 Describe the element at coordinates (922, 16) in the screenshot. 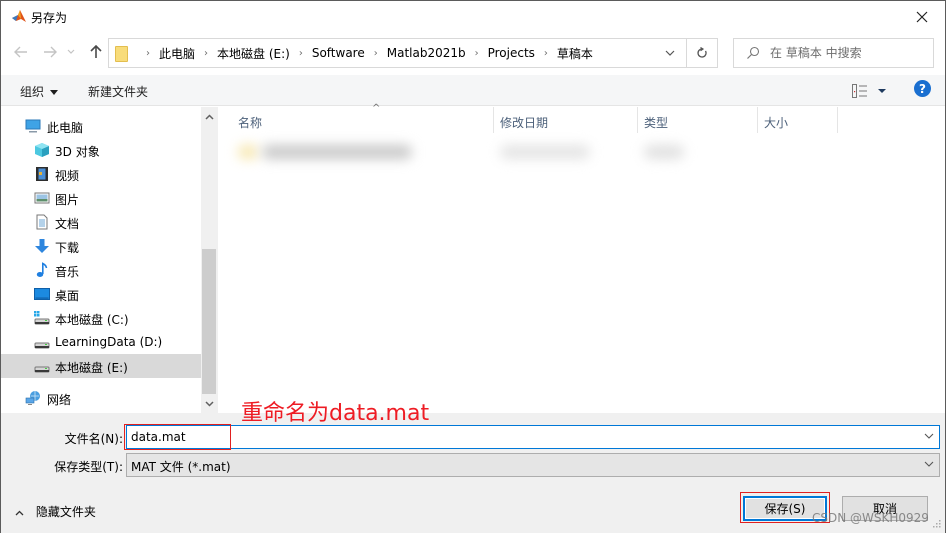

I see `close-button` at that location.